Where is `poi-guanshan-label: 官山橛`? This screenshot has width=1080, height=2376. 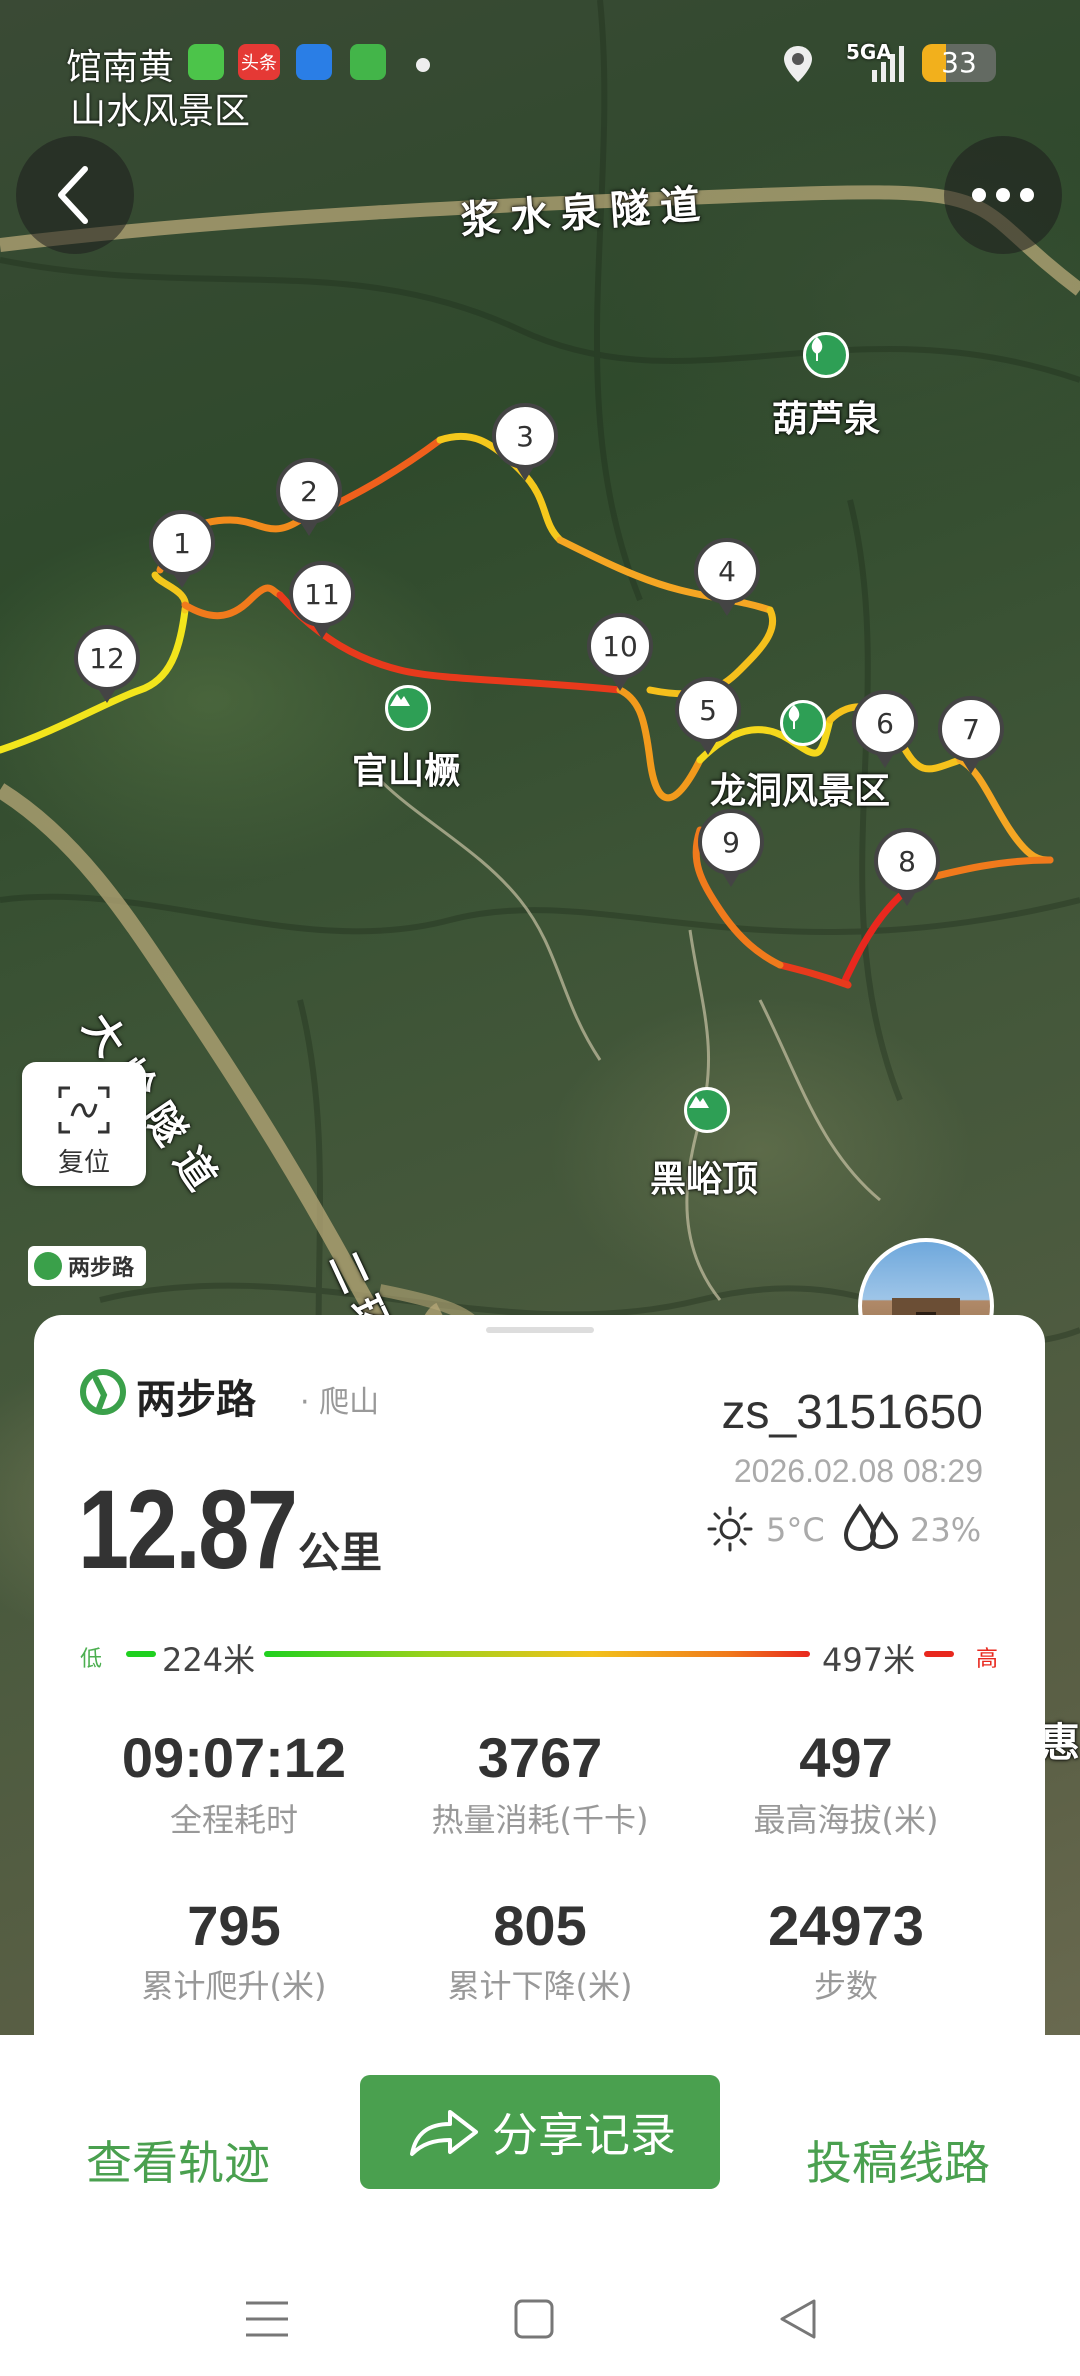
poi-guanshan-label: 官山橛 is located at coordinates (406, 771).